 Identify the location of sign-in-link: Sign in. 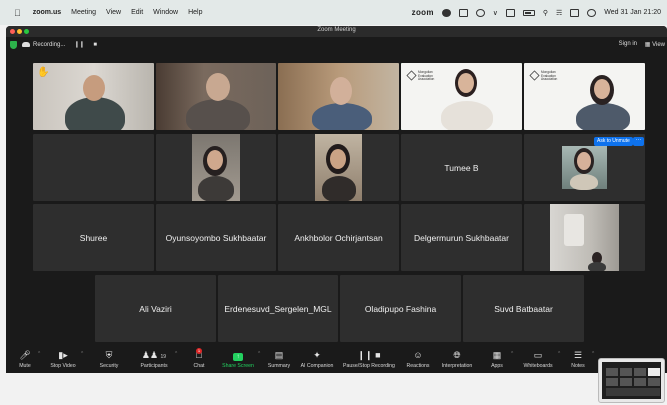
(628, 44).